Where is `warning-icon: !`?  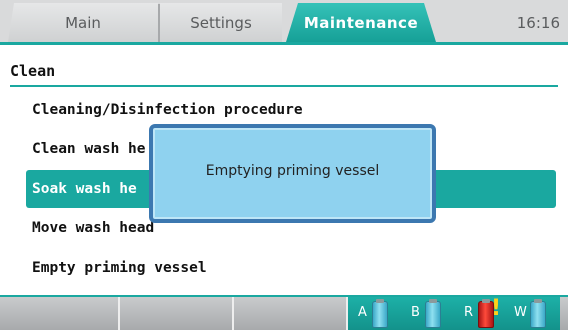 warning-icon: ! is located at coordinates (496, 308).